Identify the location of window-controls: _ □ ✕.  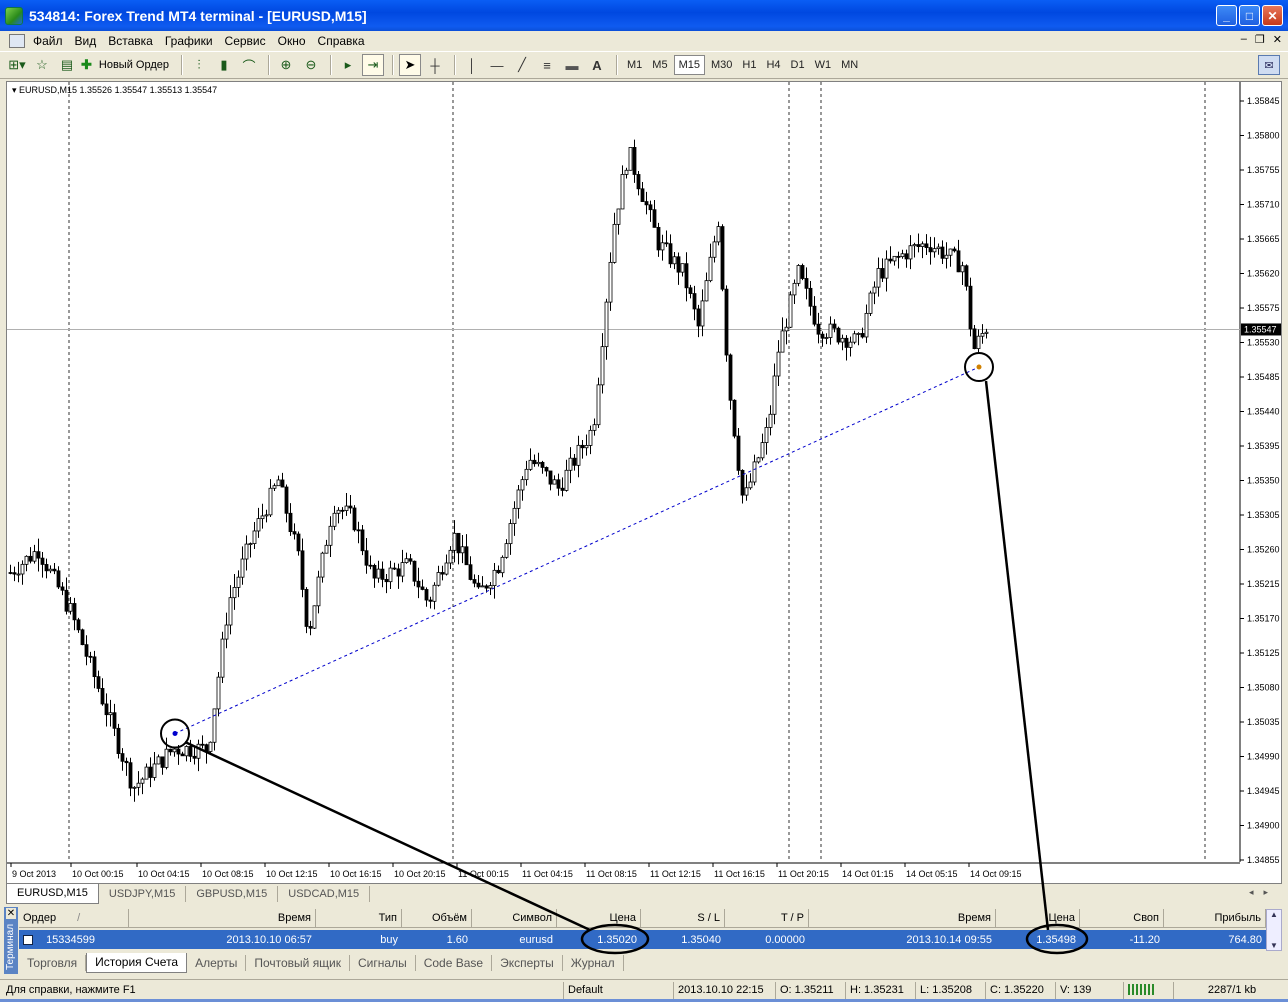
(1249, 15).